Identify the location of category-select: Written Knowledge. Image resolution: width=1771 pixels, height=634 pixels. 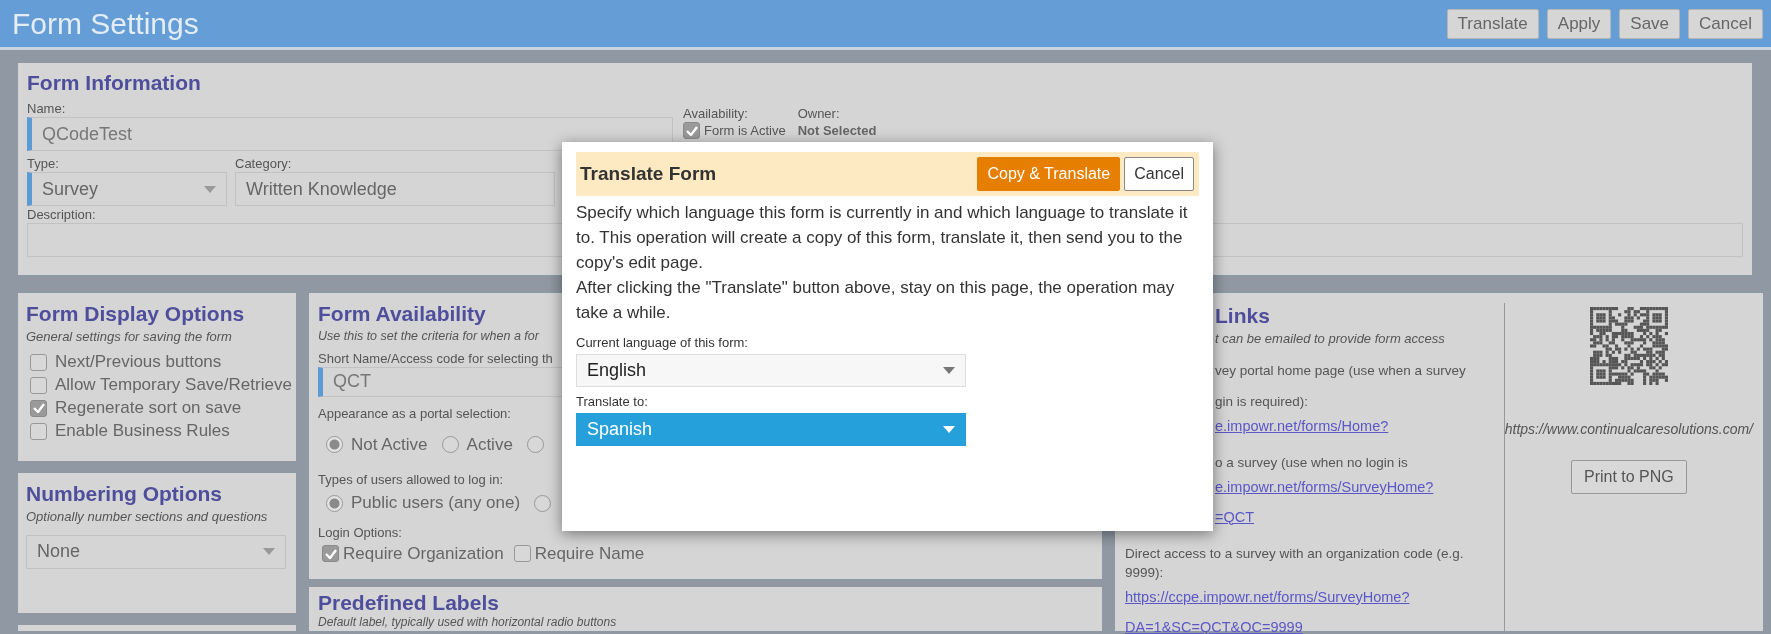
(395, 189).